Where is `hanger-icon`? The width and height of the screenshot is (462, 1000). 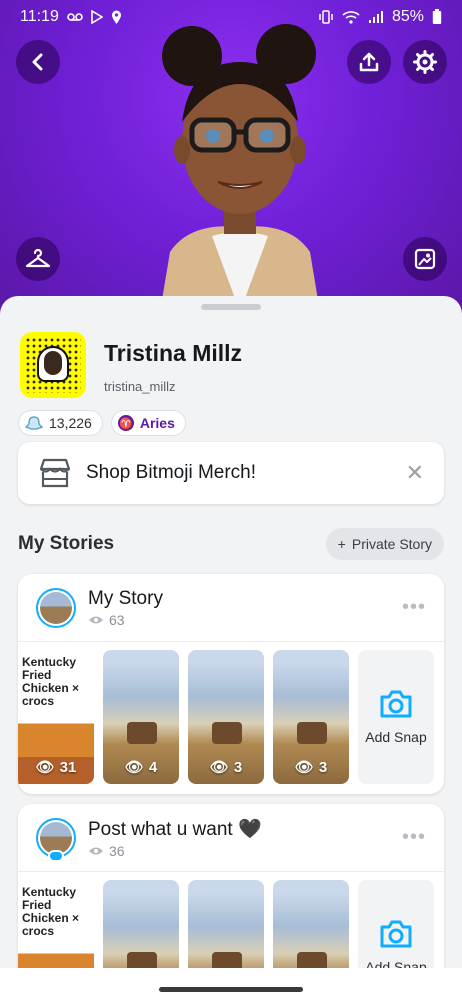 hanger-icon is located at coordinates (38, 258).